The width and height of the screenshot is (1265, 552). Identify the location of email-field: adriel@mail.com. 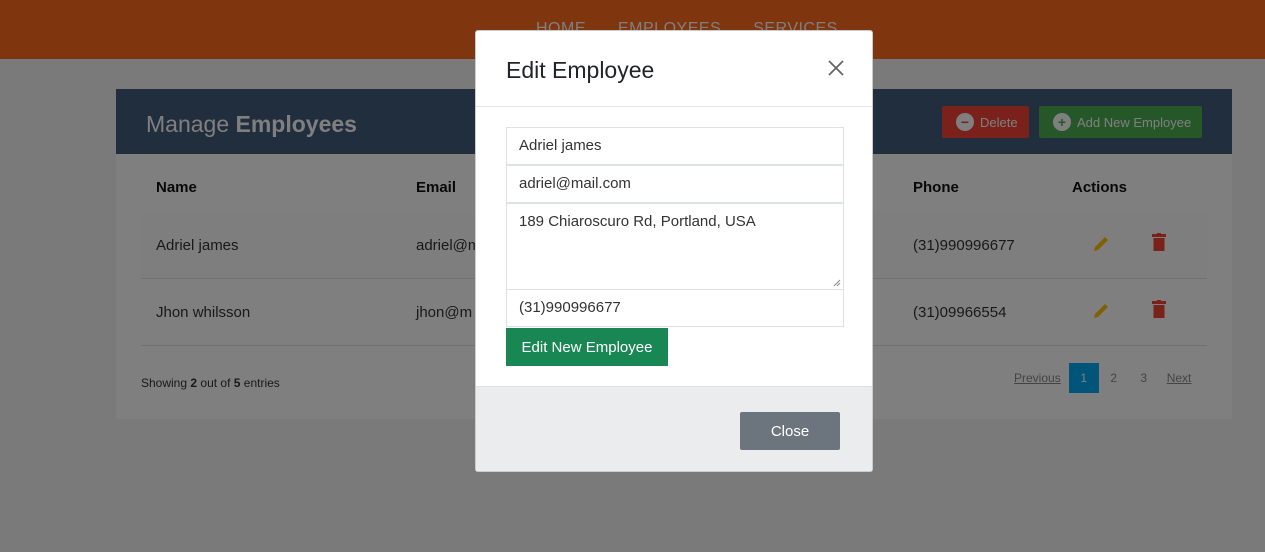
(675, 184).